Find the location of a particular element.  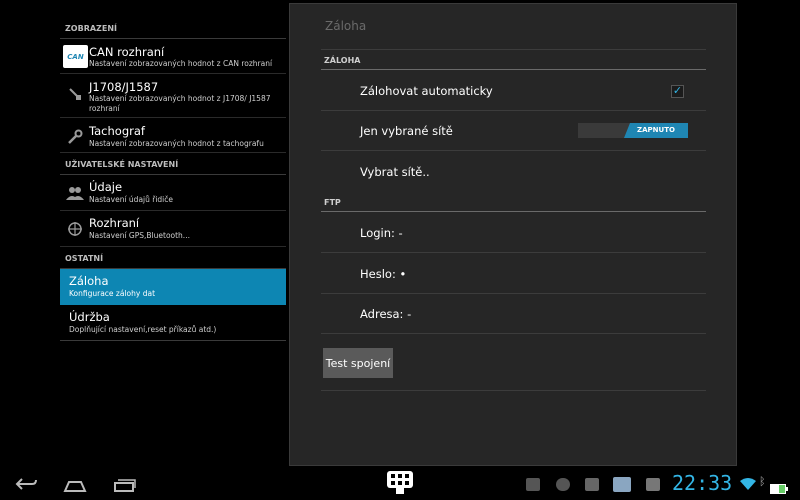

compass-icon is located at coordinates (75, 229).